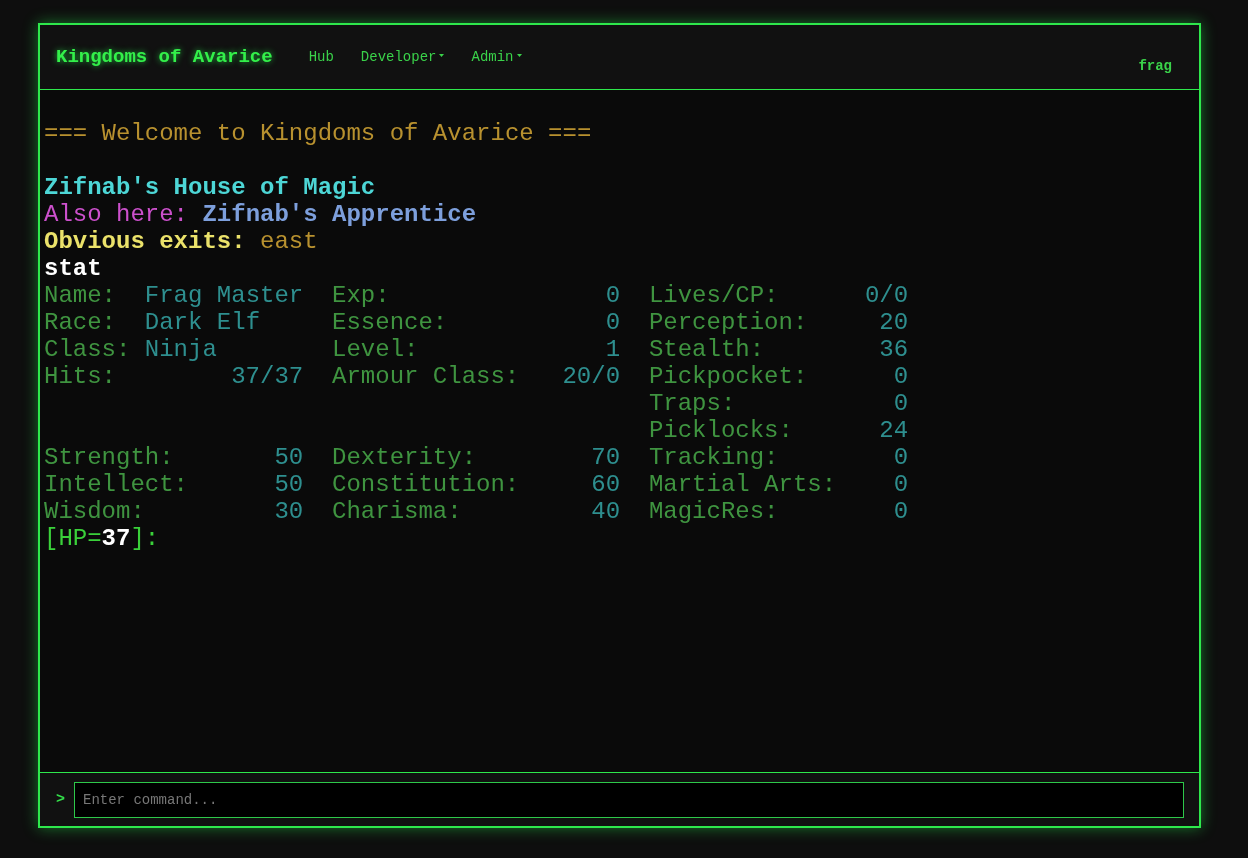 The width and height of the screenshot is (1248, 858). I want to click on stat-label: Wisdom:, so click(94, 511).